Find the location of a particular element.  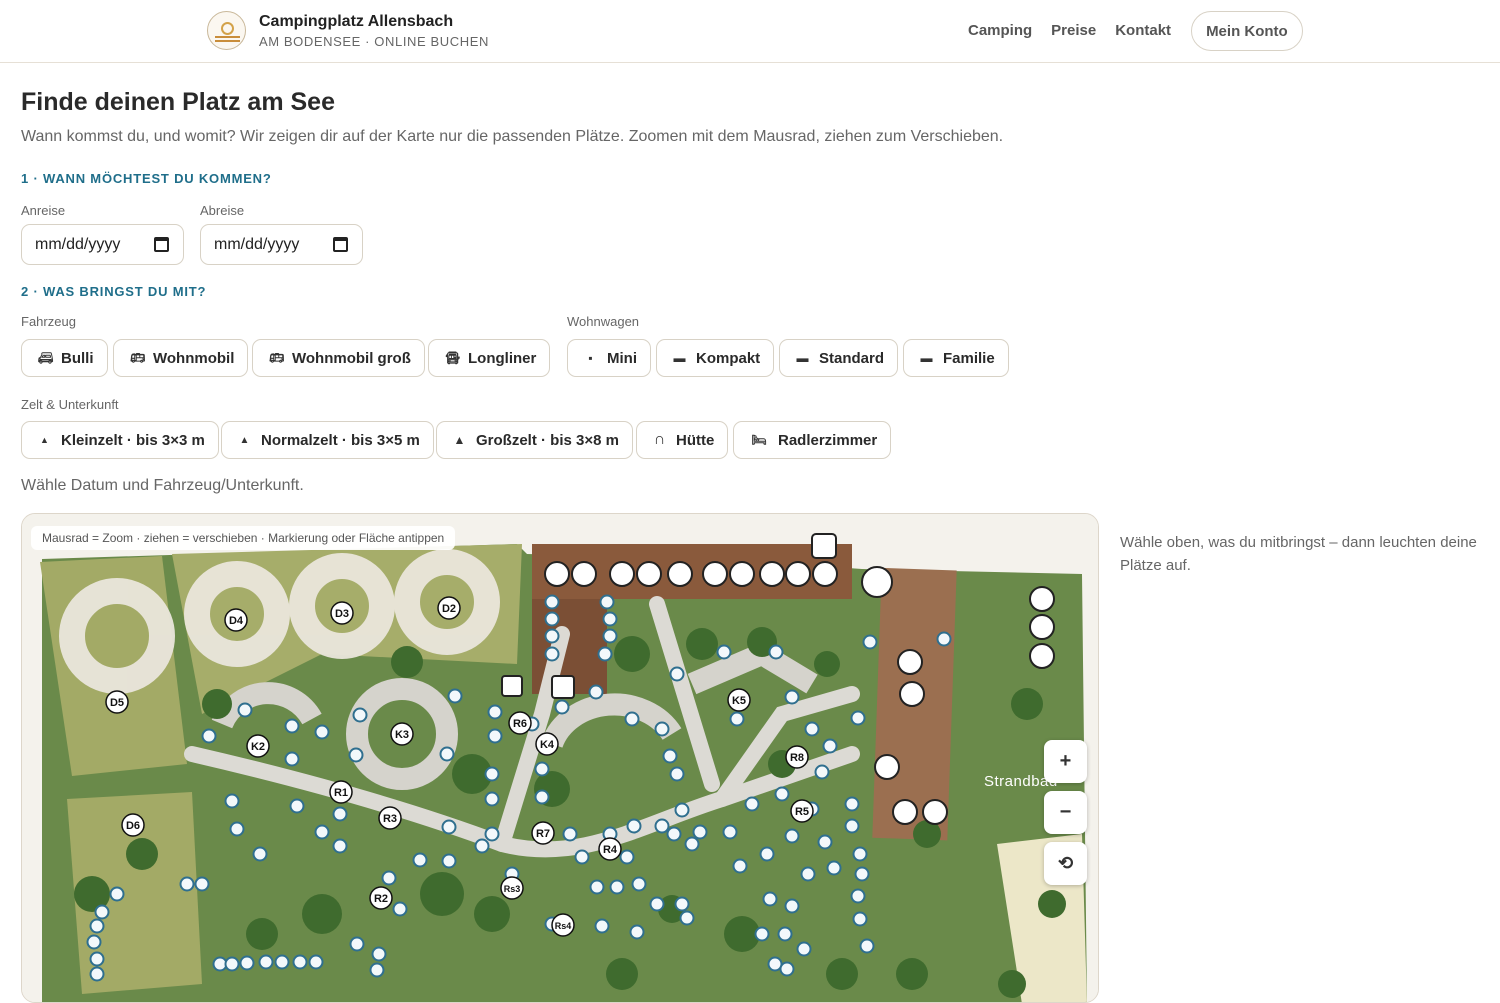

zone-label-r4: R4 is located at coordinates (610, 849).